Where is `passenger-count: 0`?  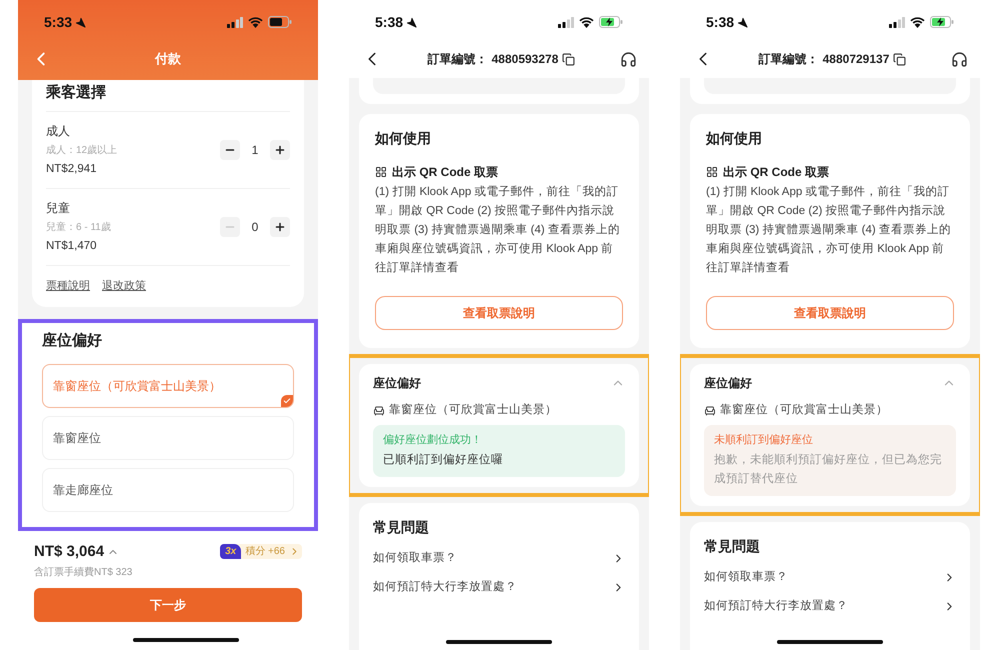
passenger-count: 0 is located at coordinates (255, 227).